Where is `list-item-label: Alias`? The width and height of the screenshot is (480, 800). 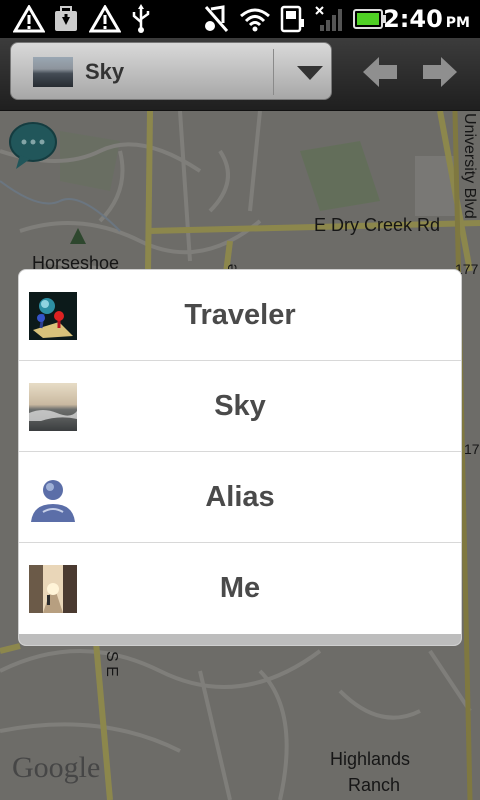 list-item-label: Alias is located at coordinates (240, 497).